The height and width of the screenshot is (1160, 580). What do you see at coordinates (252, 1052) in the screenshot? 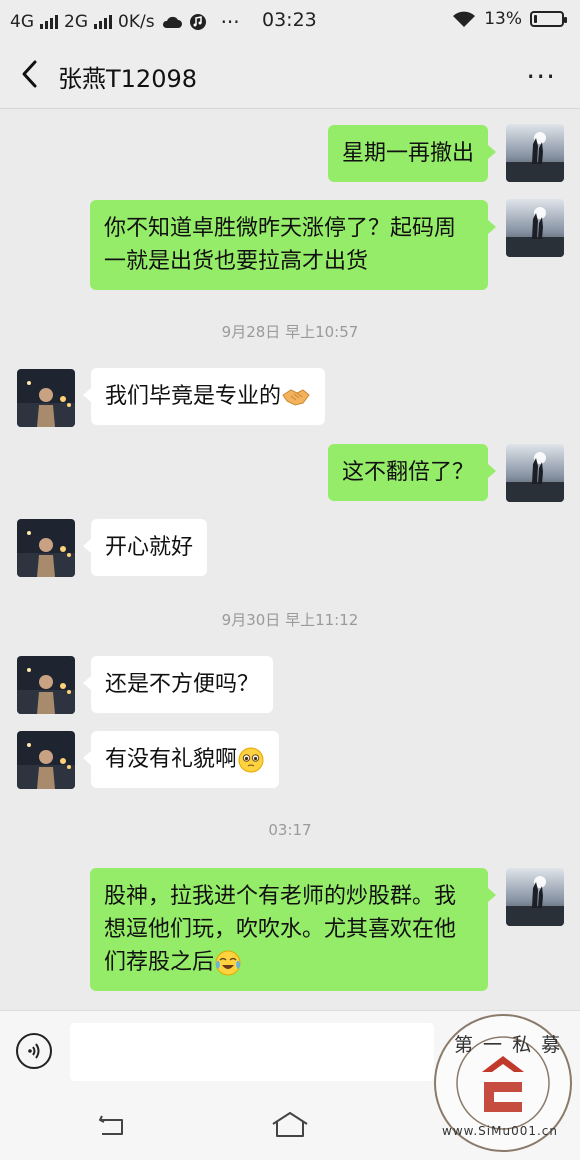
I see `message-input` at bounding box center [252, 1052].